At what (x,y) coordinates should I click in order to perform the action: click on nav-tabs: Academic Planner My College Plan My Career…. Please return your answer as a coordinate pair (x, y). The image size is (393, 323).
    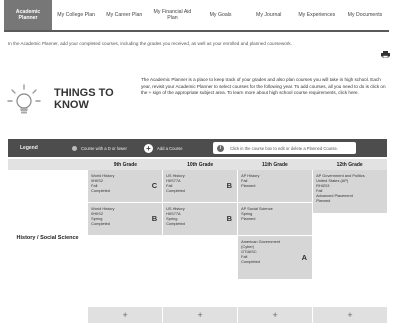
    Looking at the image, I should click on (196, 16).